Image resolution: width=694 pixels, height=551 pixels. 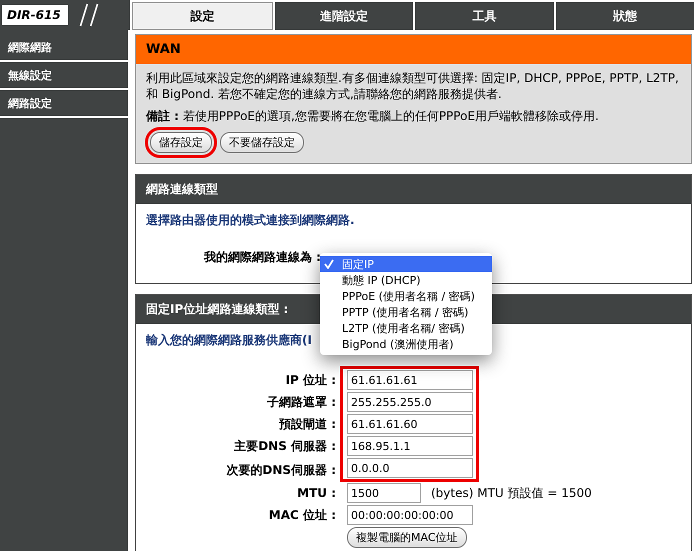 What do you see at coordinates (310, 380) in the screenshot?
I see `field-label: IP 位址 :` at bounding box center [310, 380].